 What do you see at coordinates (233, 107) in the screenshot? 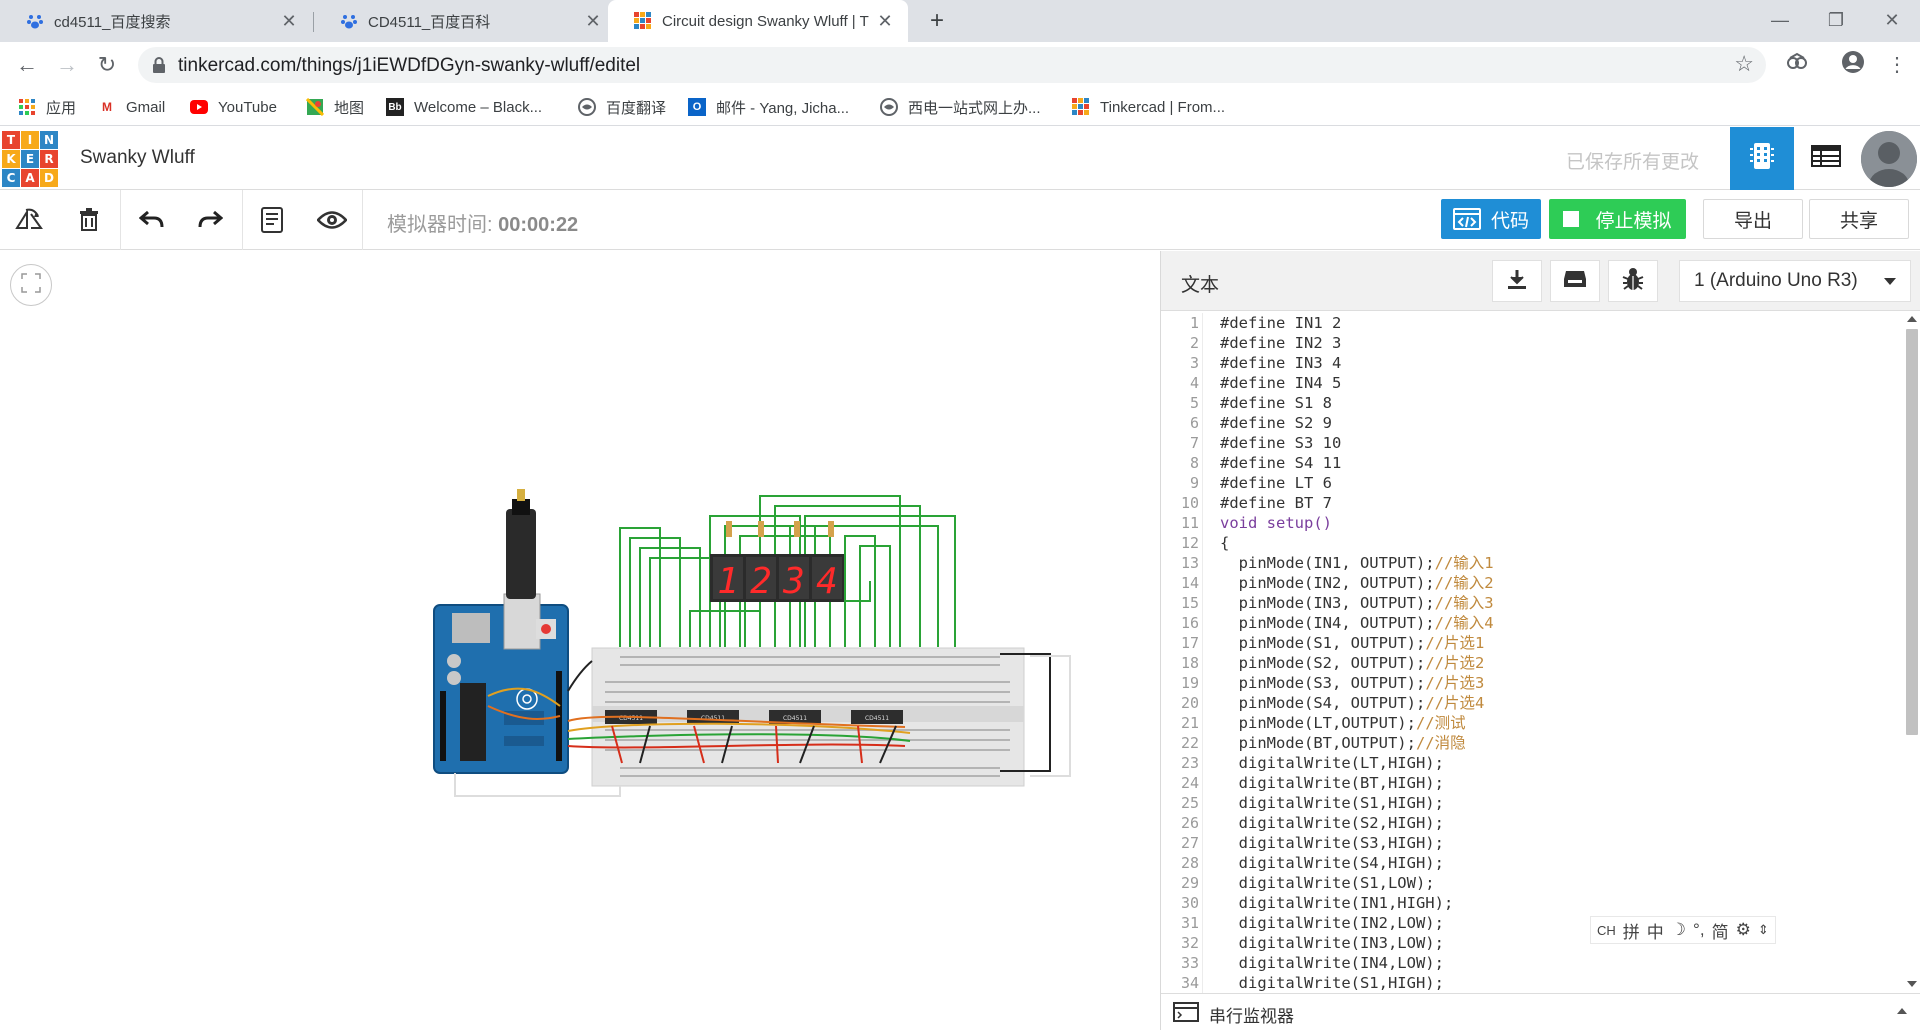
I see `bookmark-youtube: YouTube` at bounding box center [233, 107].